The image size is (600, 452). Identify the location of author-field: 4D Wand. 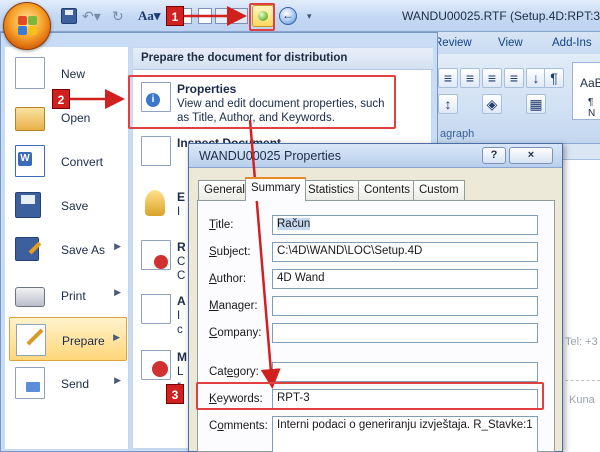
(405, 279).